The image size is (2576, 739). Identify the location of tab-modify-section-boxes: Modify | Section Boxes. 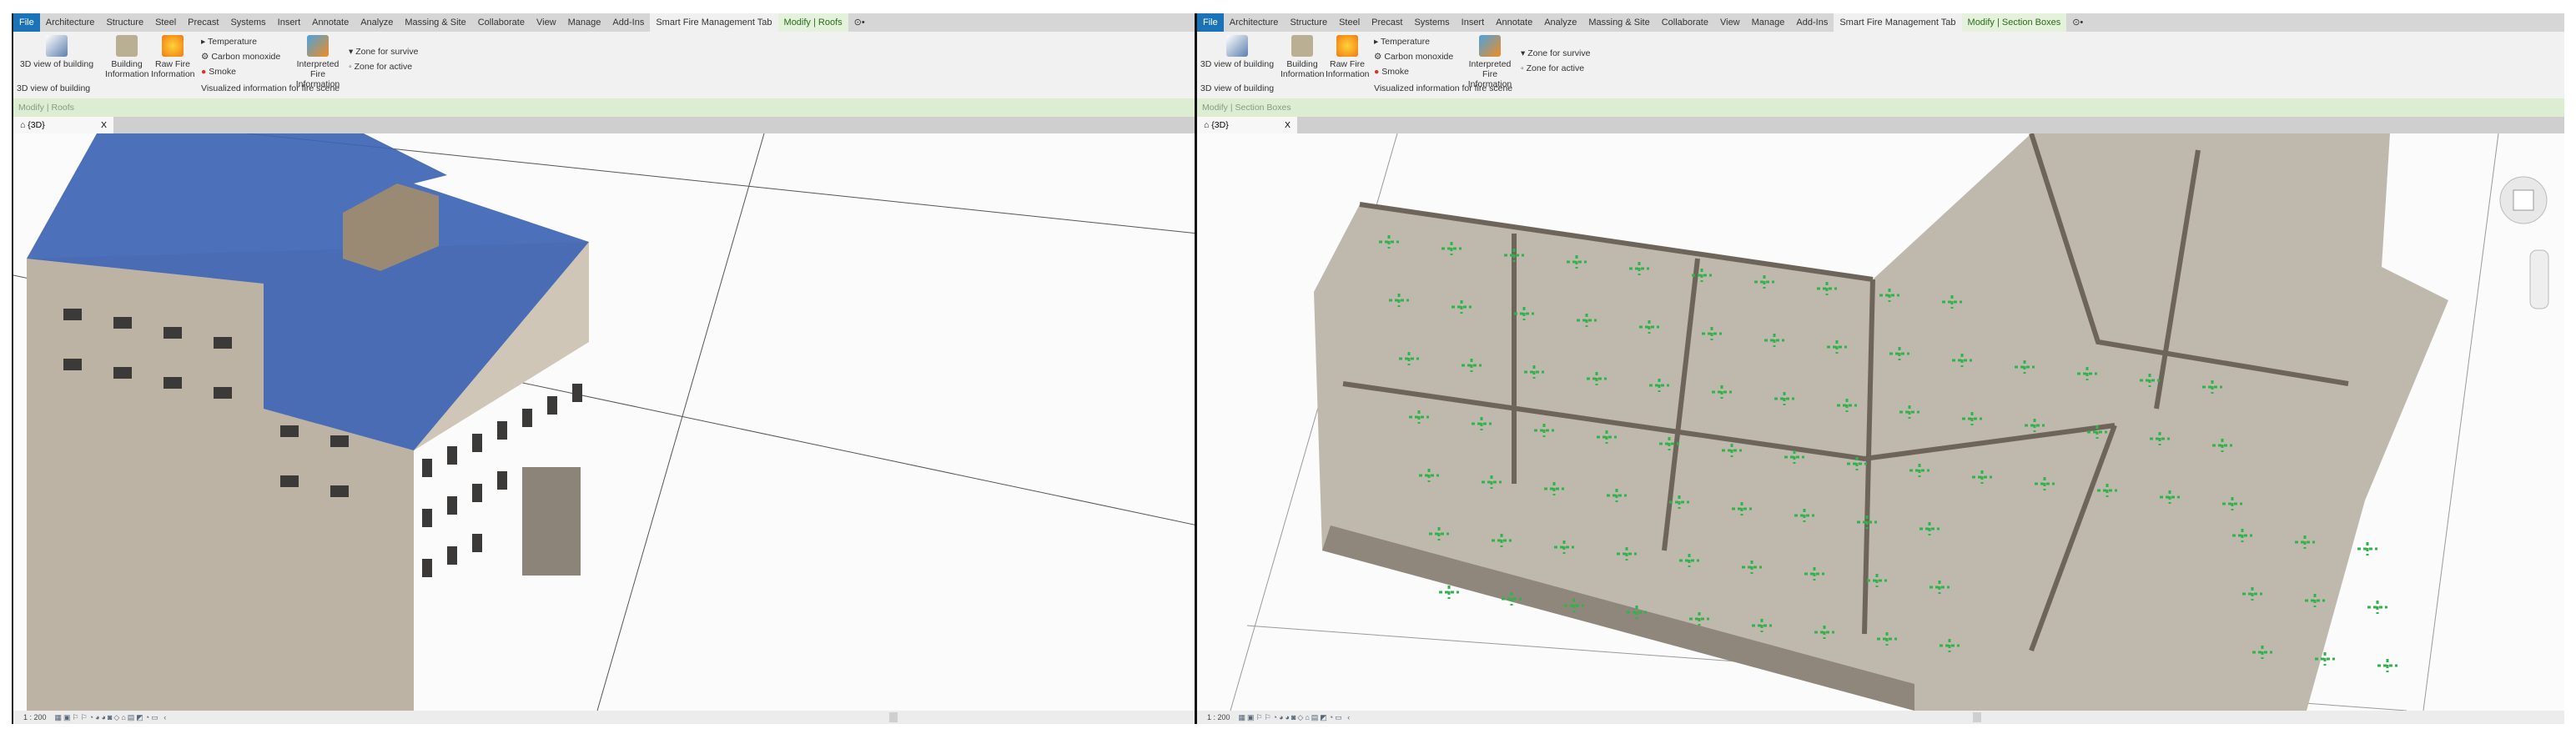
(2014, 22).